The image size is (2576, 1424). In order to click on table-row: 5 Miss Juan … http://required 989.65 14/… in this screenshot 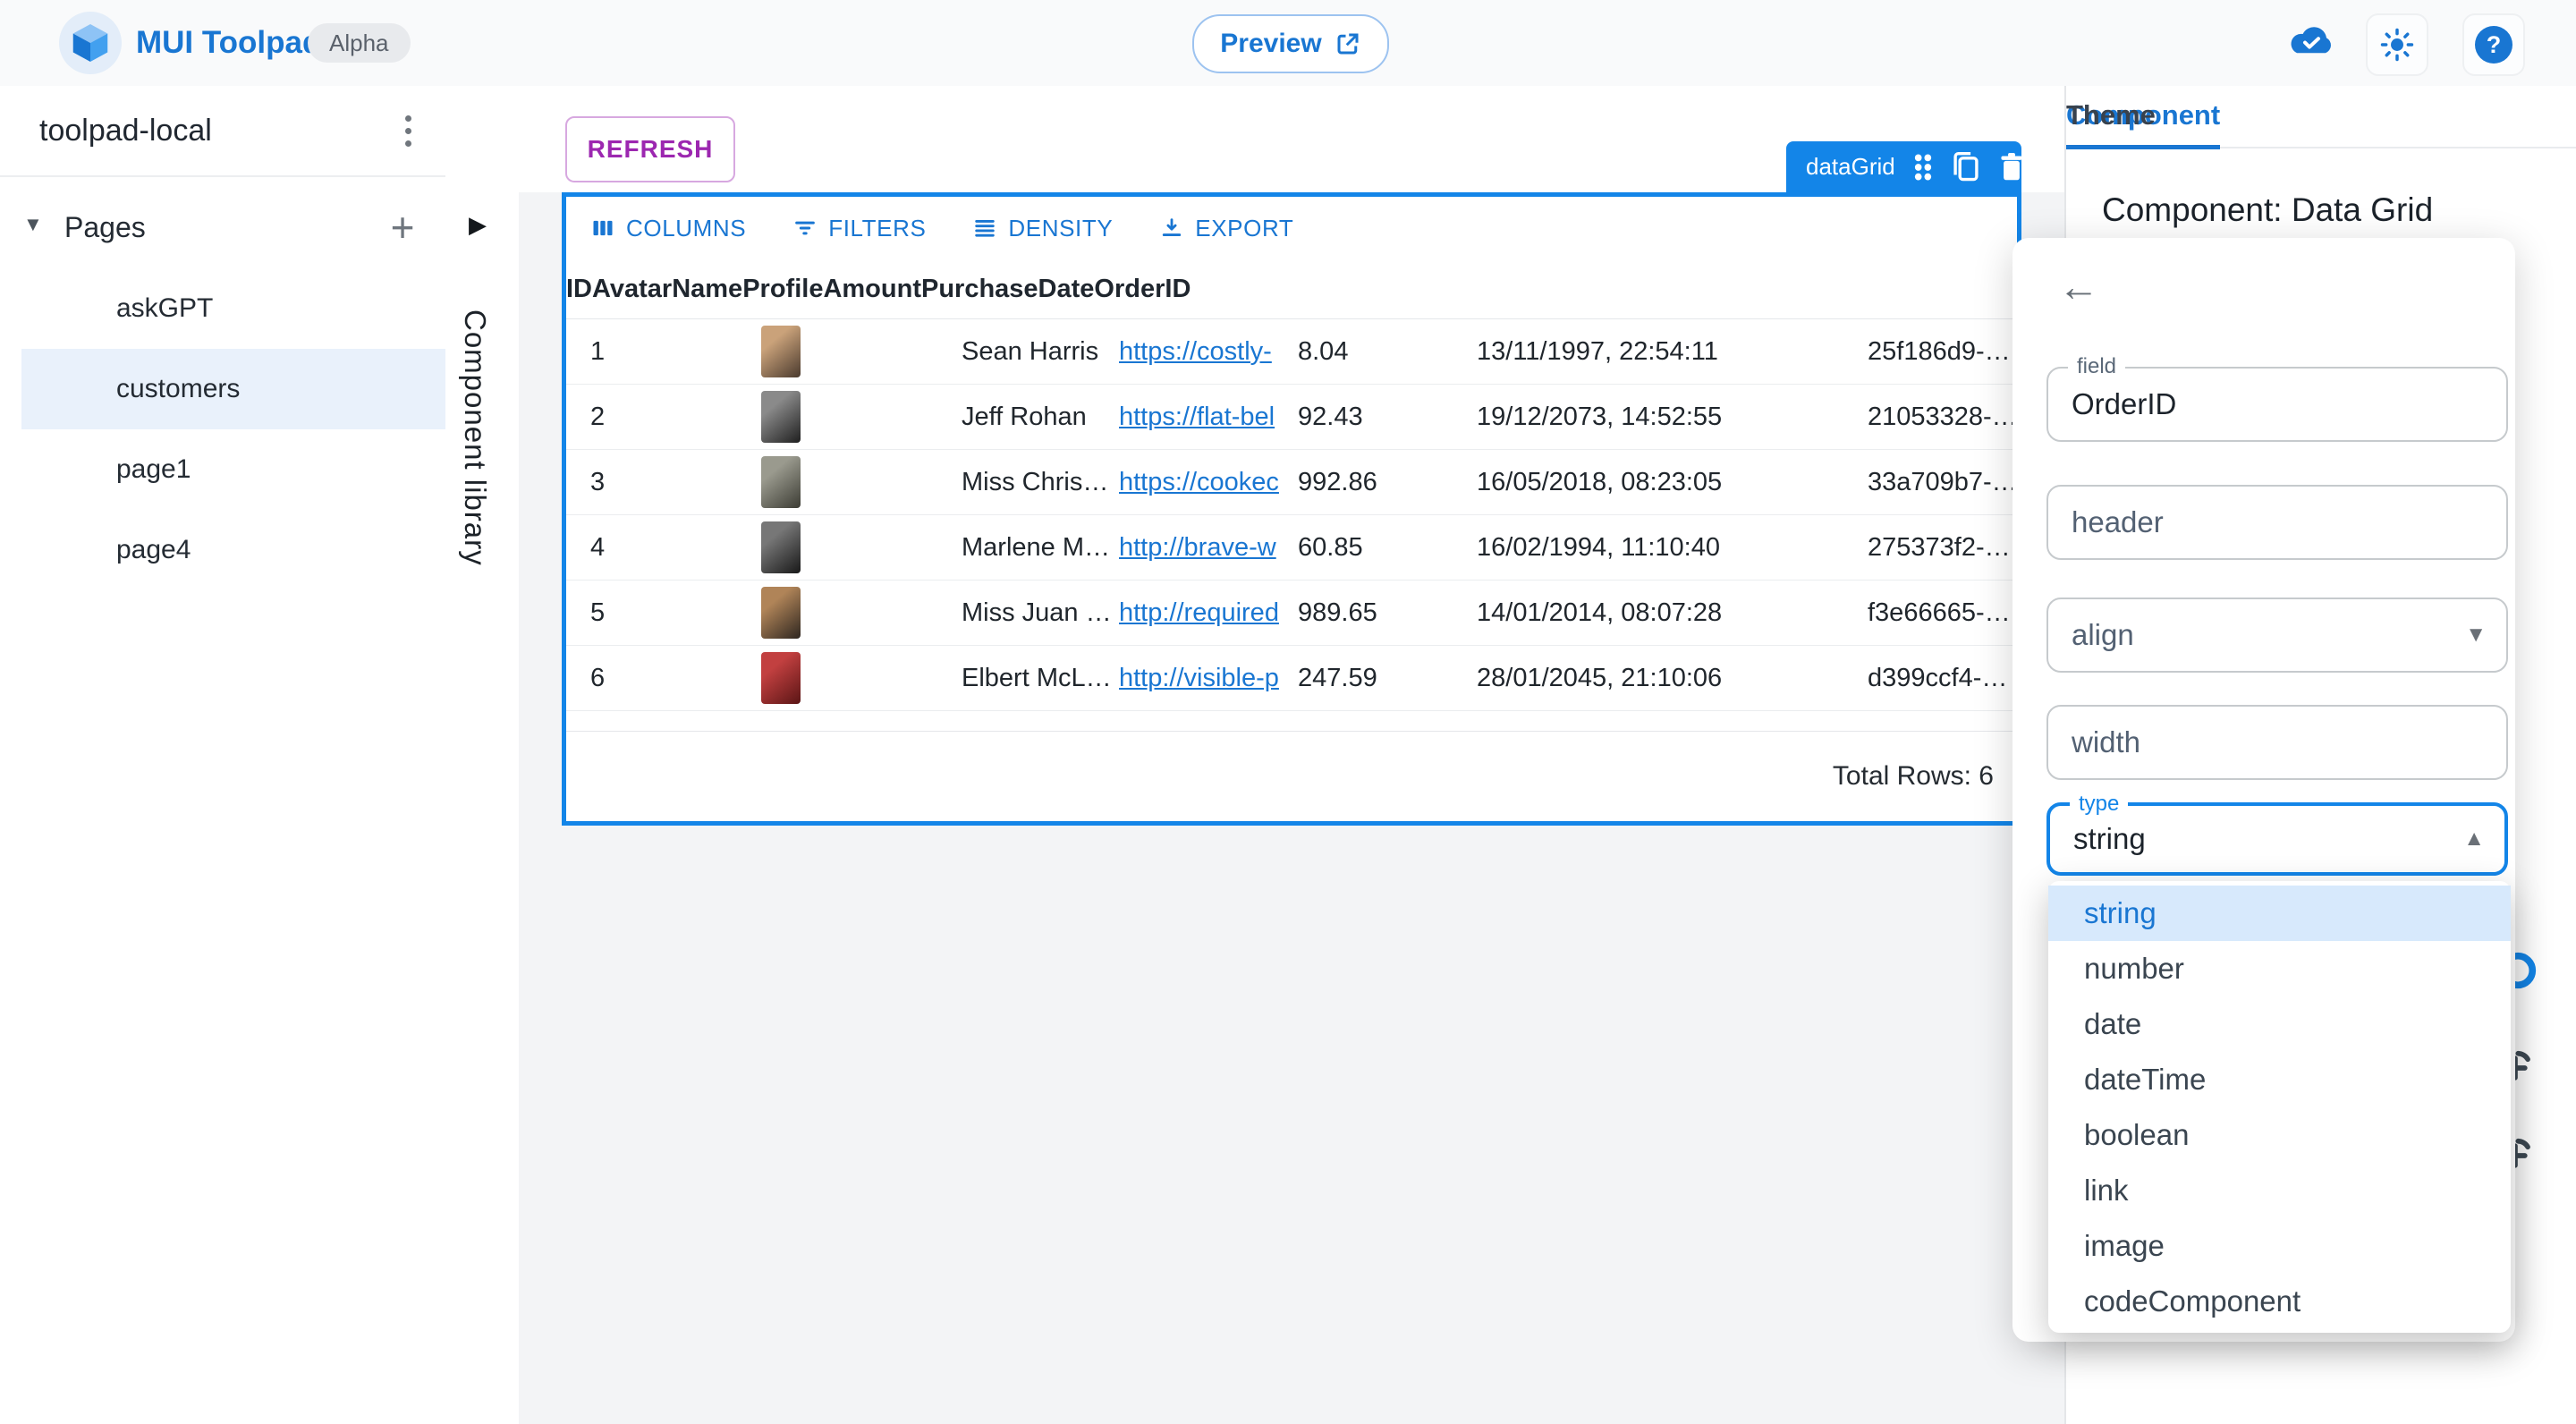, I will do `click(1291, 613)`.